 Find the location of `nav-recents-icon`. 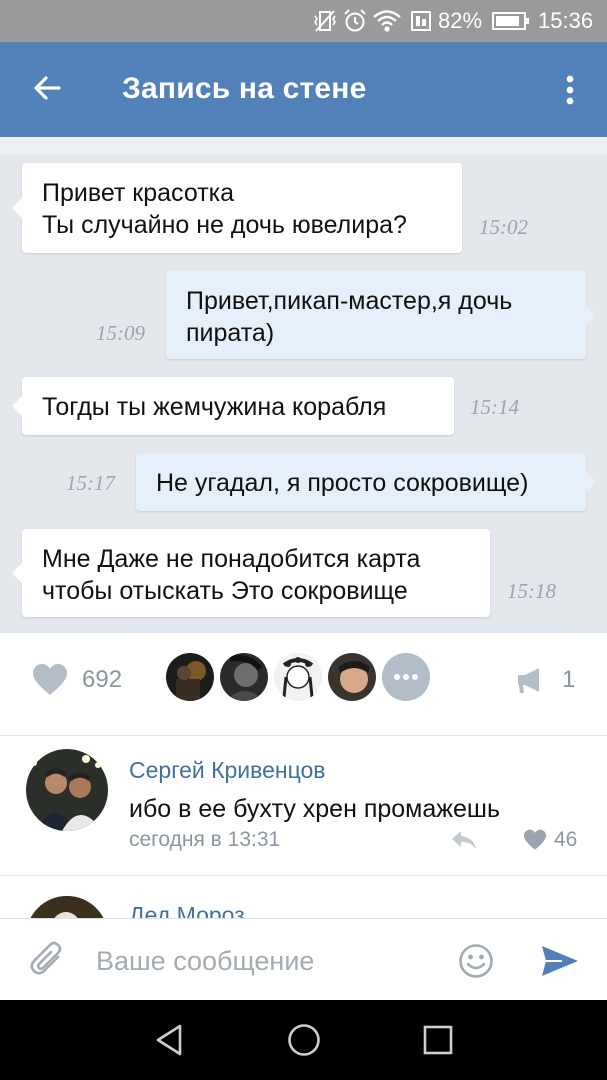

nav-recents-icon is located at coordinates (438, 1040).